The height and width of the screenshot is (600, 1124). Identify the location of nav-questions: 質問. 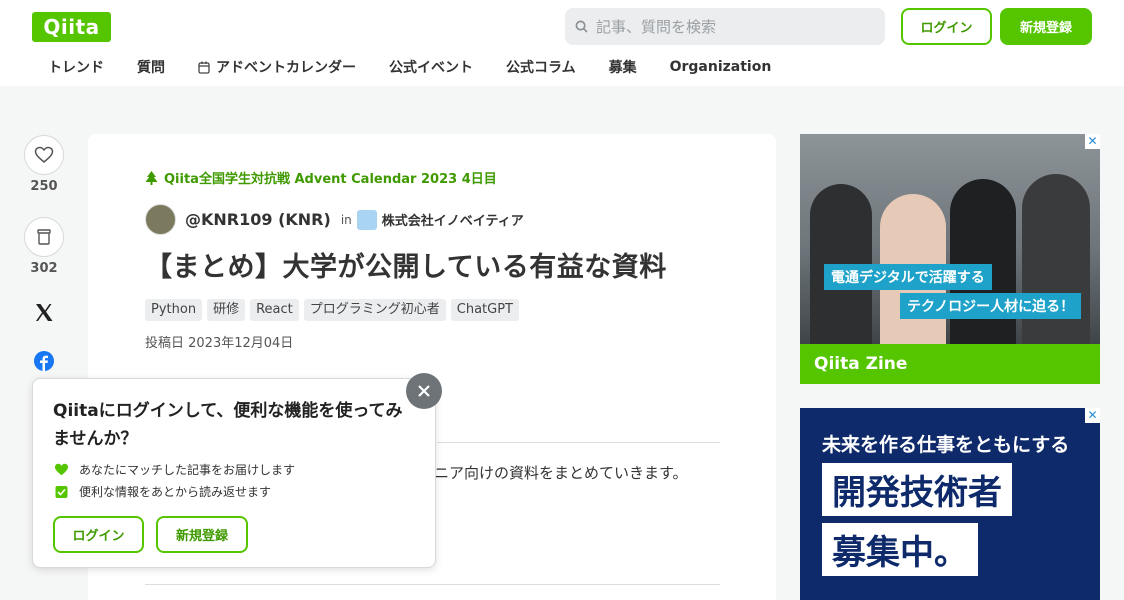
(151, 67).